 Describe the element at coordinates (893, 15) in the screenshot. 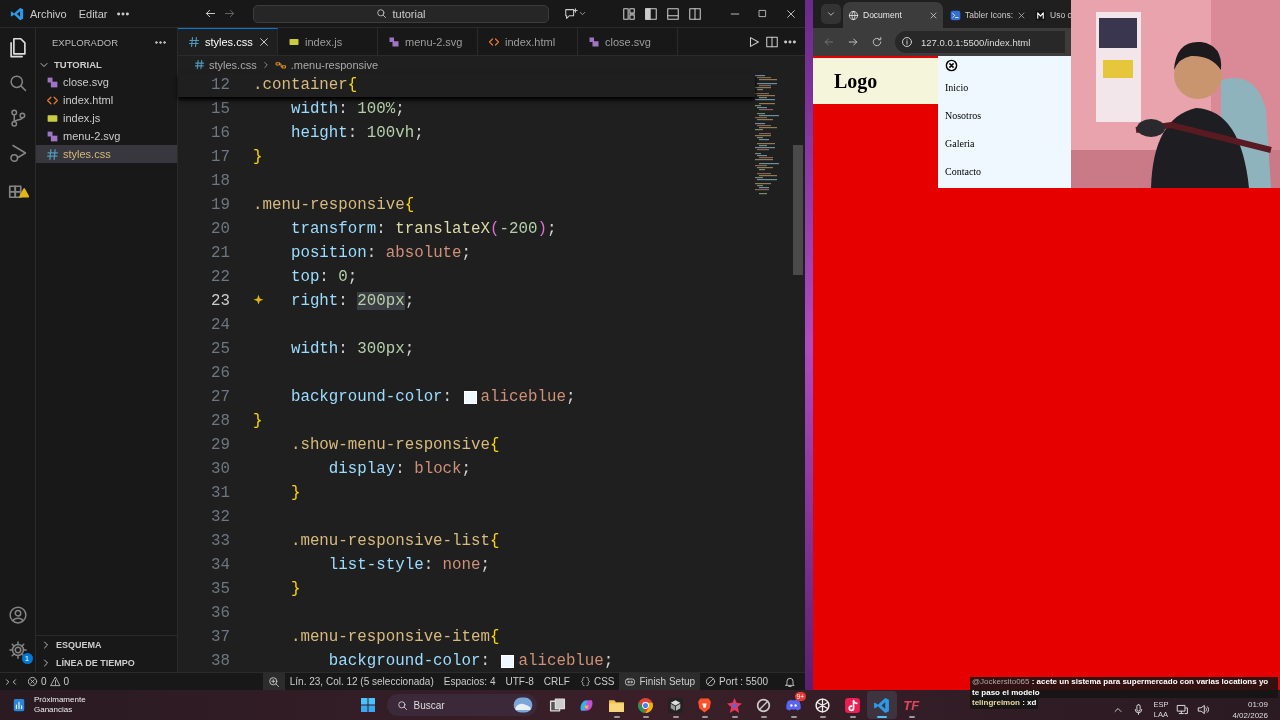

I see `browser-tab: Document` at that location.